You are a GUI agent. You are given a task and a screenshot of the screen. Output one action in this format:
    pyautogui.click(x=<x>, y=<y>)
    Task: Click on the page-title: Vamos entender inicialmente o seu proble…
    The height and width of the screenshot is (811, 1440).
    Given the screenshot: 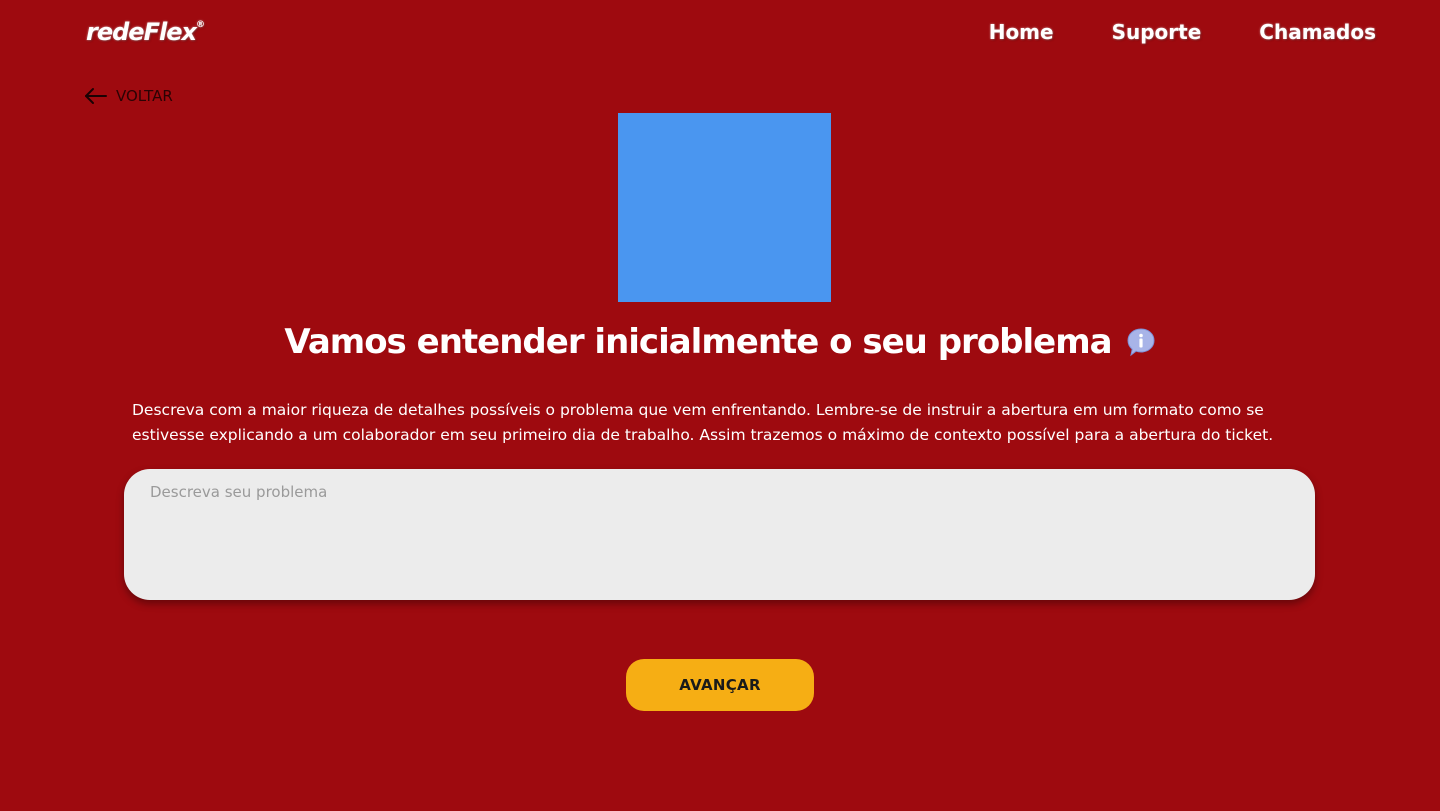 What is the action you would take?
    pyautogui.click(x=698, y=342)
    